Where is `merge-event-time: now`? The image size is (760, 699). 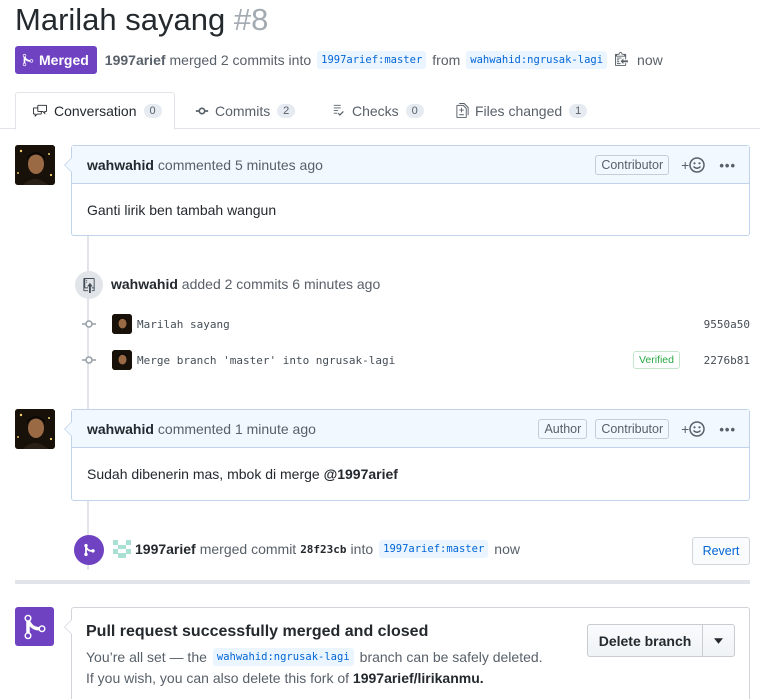 merge-event-time: now is located at coordinates (507, 549).